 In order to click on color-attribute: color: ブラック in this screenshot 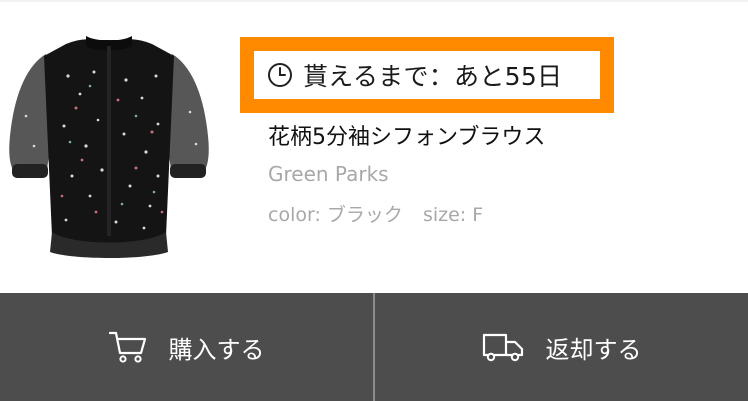, I will do `click(335, 215)`.